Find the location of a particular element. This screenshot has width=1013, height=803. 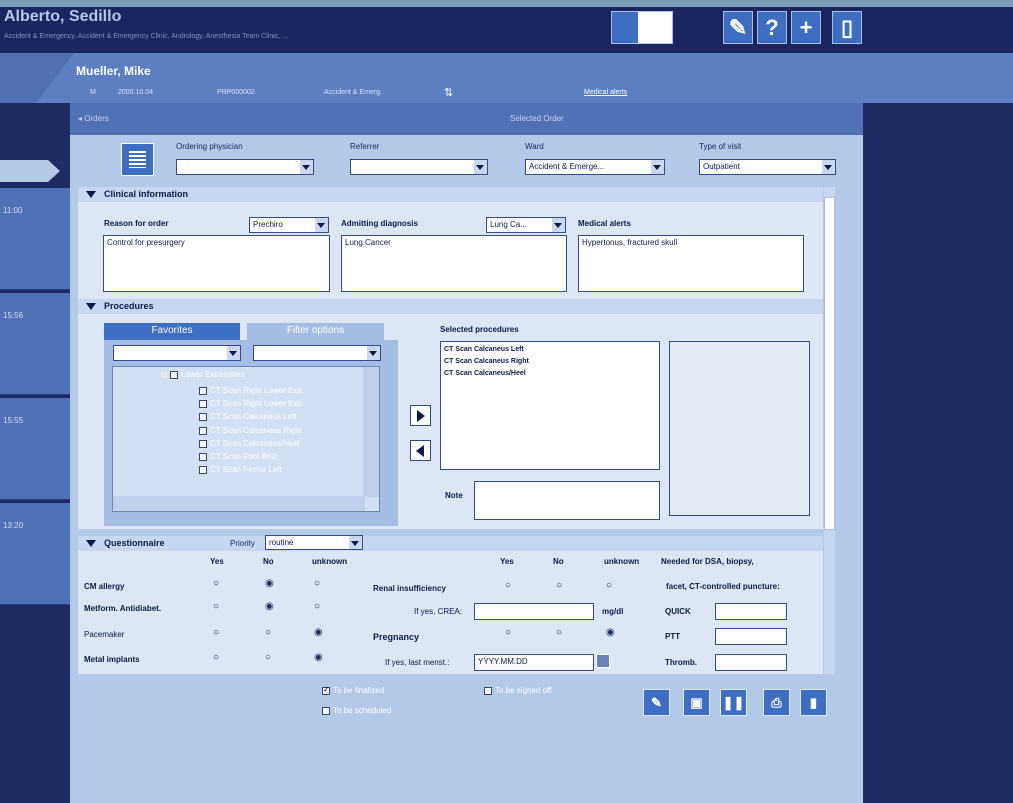

priority-select: routine is located at coordinates (314, 542).